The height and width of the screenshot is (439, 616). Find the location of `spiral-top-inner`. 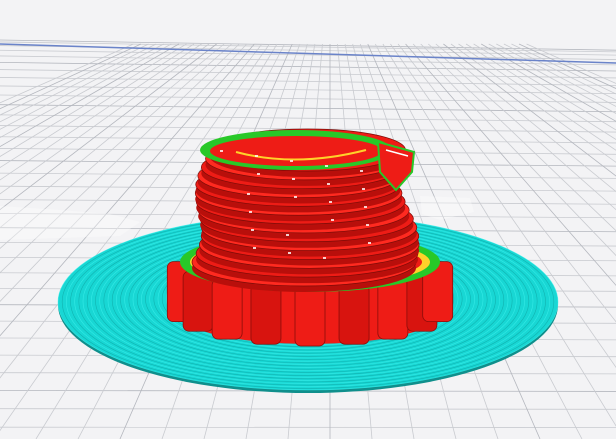

spiral-top-inner is located at coordinates (296, 151).